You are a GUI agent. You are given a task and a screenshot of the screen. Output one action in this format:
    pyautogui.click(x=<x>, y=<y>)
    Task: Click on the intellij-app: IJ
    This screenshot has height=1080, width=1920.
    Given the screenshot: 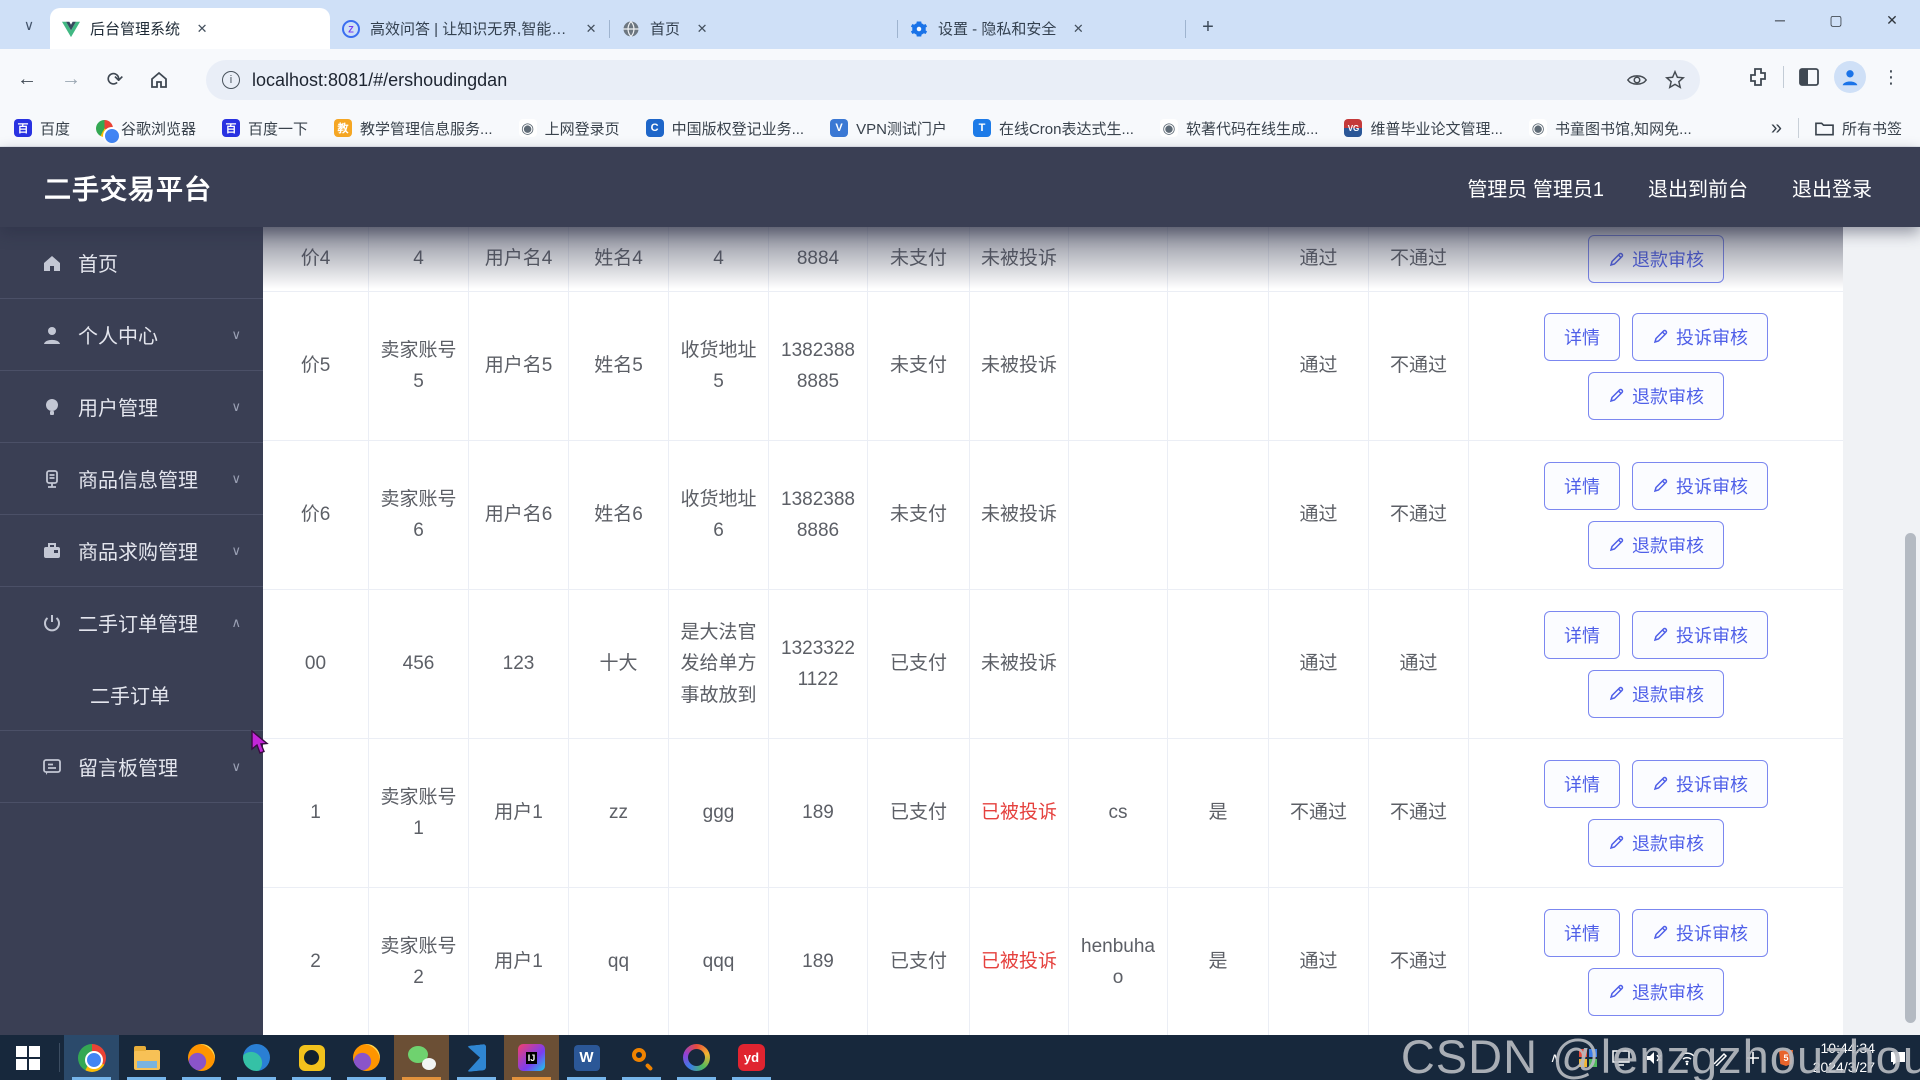 What is the action you would take?
    pyautogui.click(x=531, y=1057)
    